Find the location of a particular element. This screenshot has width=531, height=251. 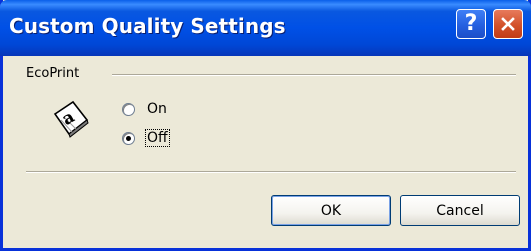

help-button: ? is located at coordinates (471, 24).